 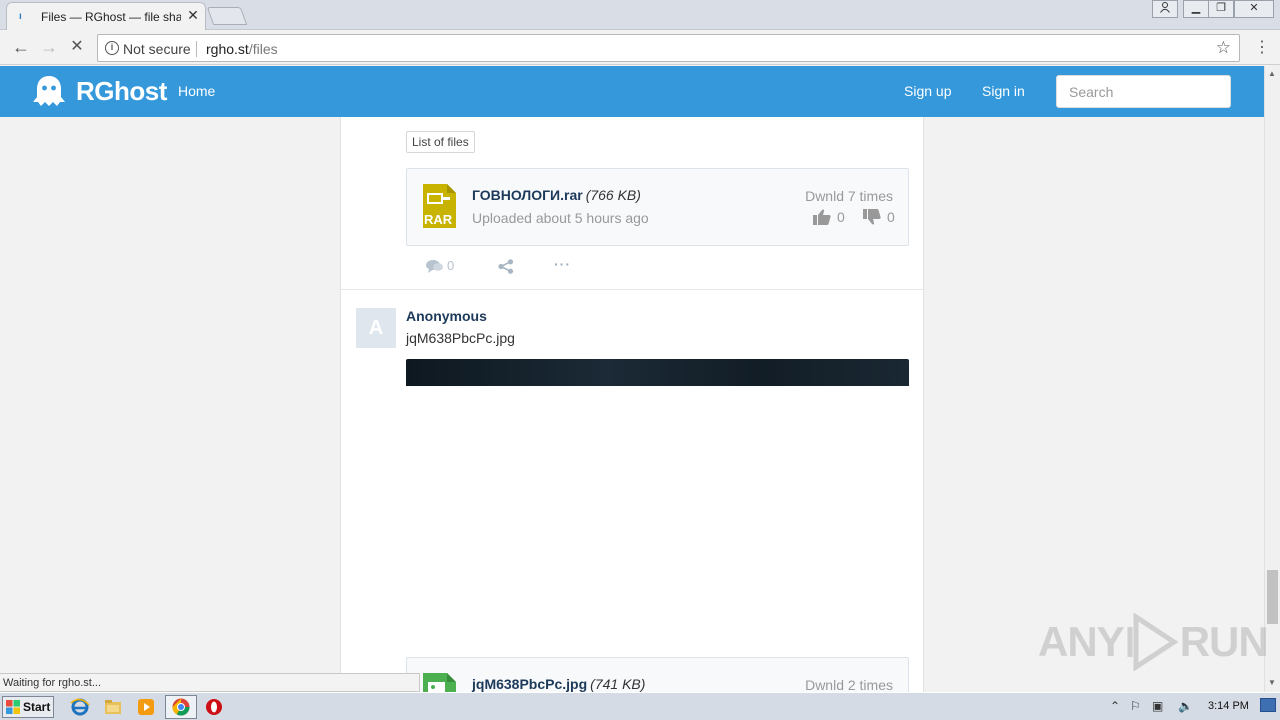 I want to click on back-arrow-icon: ←, so click(x=21, y=48).